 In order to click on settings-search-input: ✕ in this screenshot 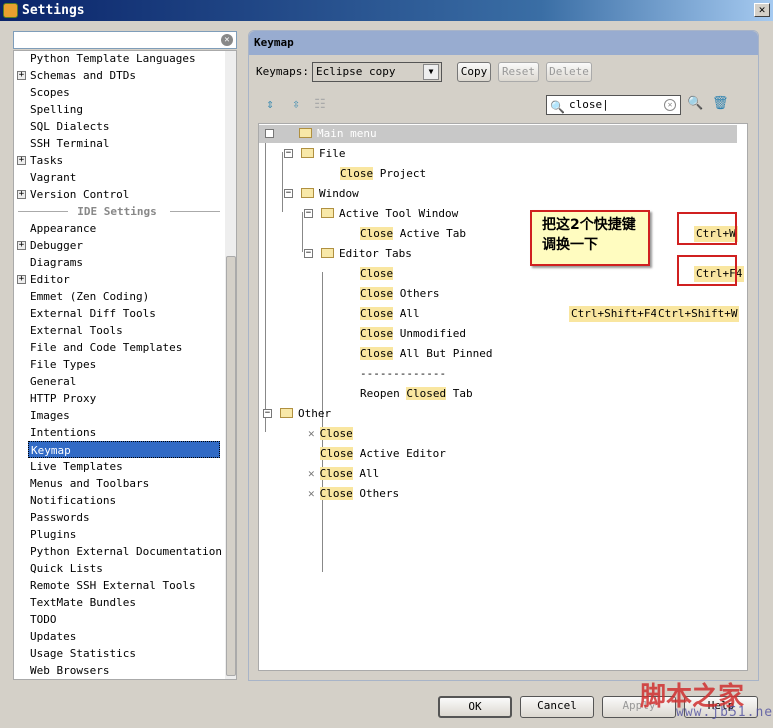, I will do `click(125, 40)`.